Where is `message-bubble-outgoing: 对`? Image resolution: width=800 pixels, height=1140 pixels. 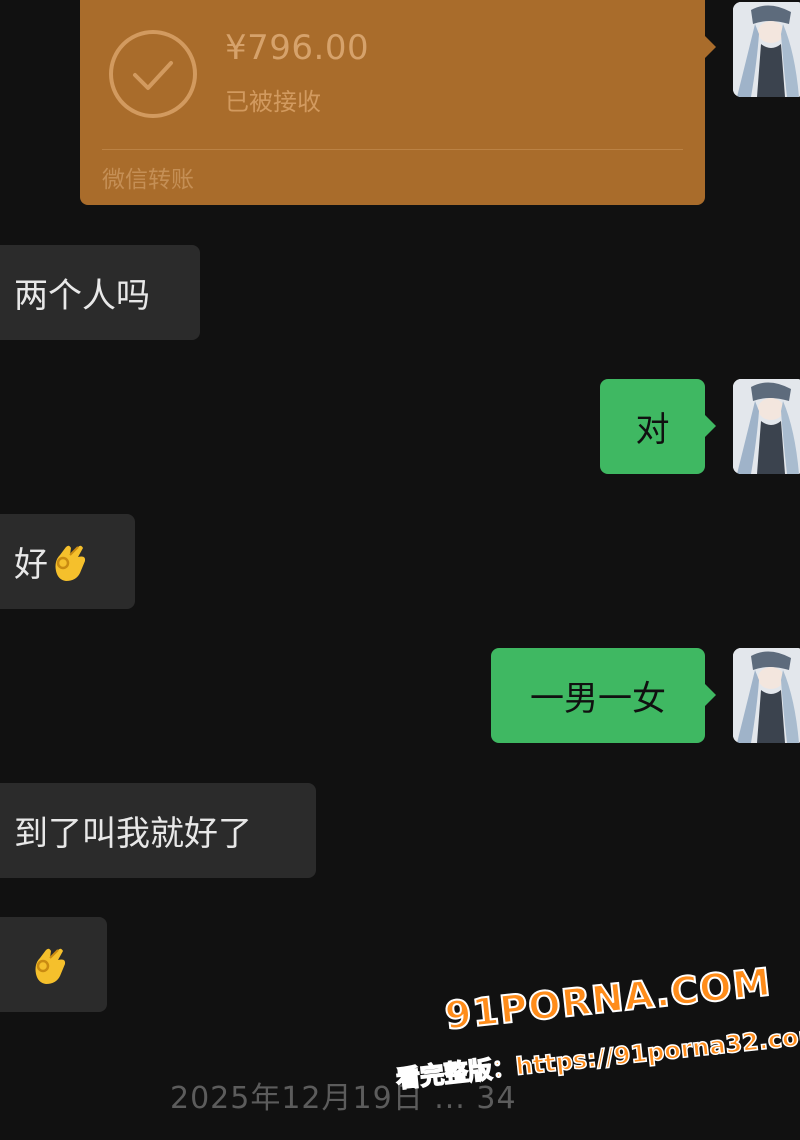 message-bubble-outgoing: 对 is located at coordinates (658, 426).